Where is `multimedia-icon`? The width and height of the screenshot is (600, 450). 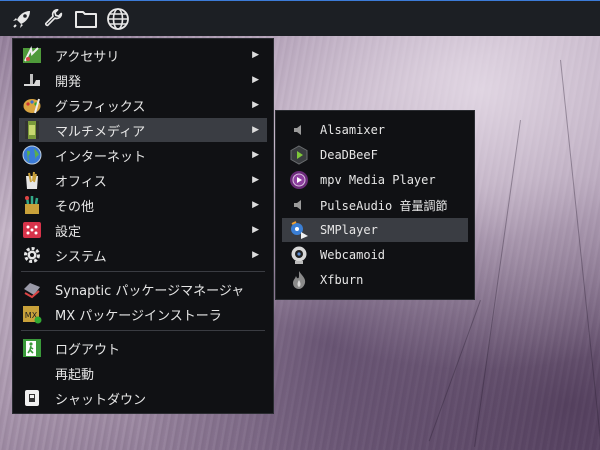
multimedia-icon is located at coordinates (32, 130).